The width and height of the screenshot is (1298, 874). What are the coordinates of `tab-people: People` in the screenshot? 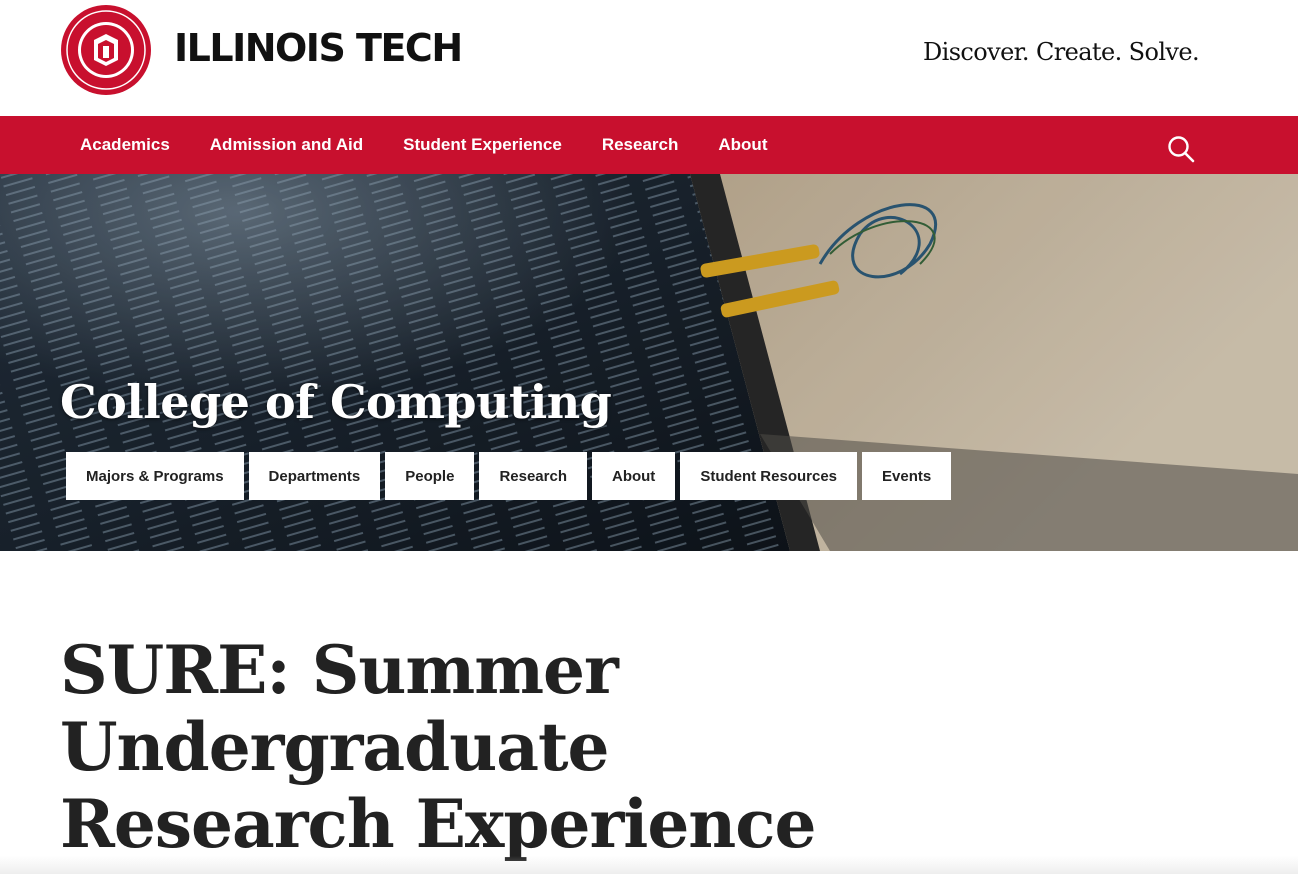 It's located at (430, 476).